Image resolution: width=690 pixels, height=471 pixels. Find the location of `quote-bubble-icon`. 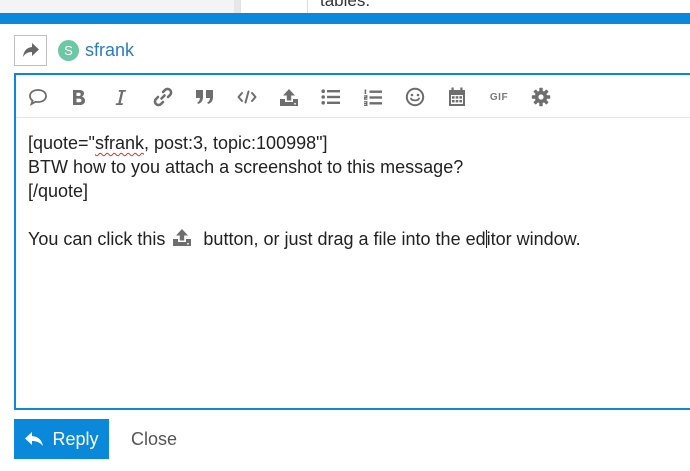

quote-bubble-icon is located at coordinates (38, 97).